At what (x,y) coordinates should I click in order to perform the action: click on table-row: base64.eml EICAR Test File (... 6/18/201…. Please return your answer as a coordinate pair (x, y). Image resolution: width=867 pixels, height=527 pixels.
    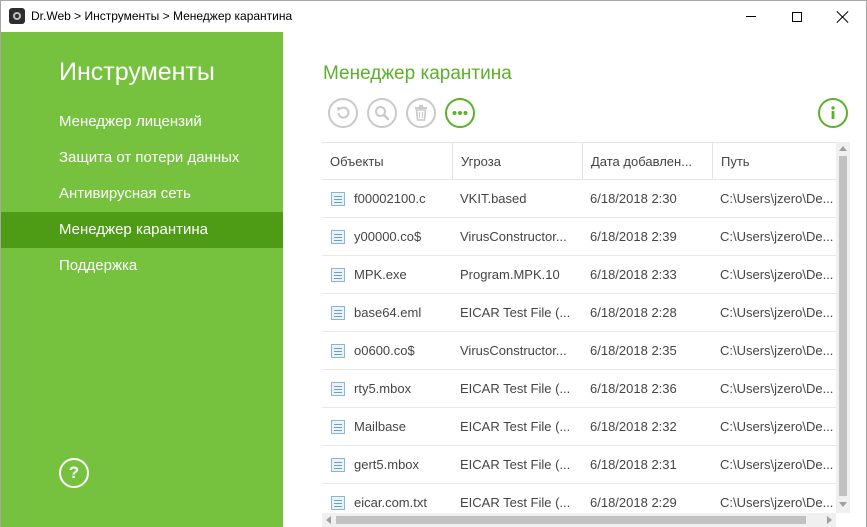
    Looking at the image, I should click on (579, 313).